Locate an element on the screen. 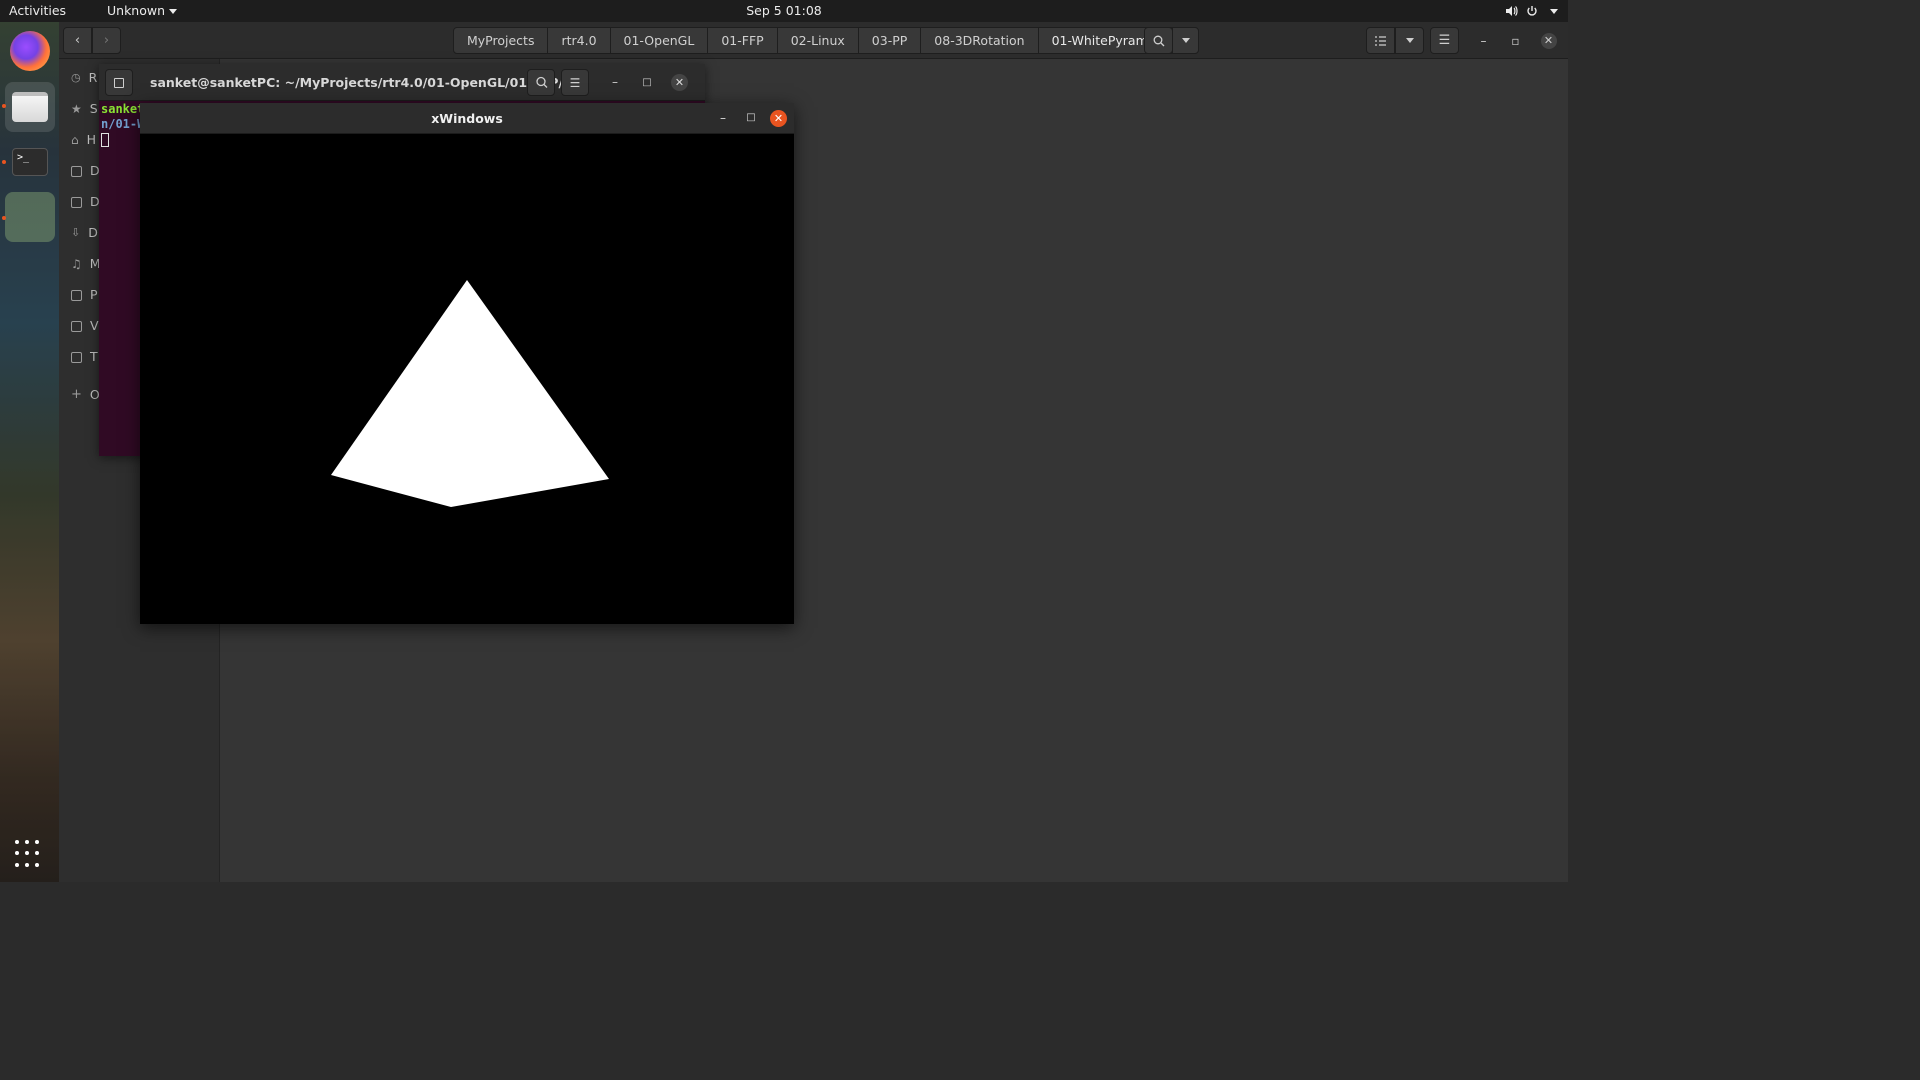 The image size is (1920, 1080). chevron-right-icon: › is located at coordinates (106, 40).